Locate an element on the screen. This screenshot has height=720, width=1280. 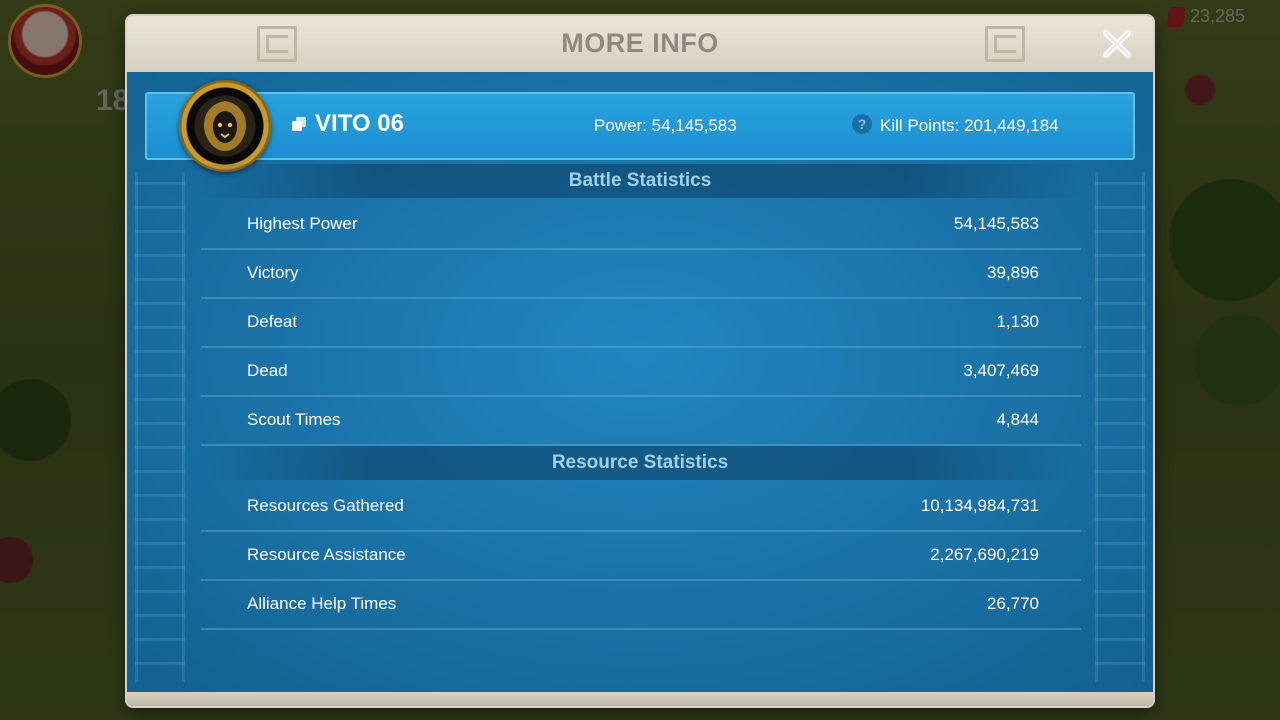
copy-icon is located at coordinates (299, 124).